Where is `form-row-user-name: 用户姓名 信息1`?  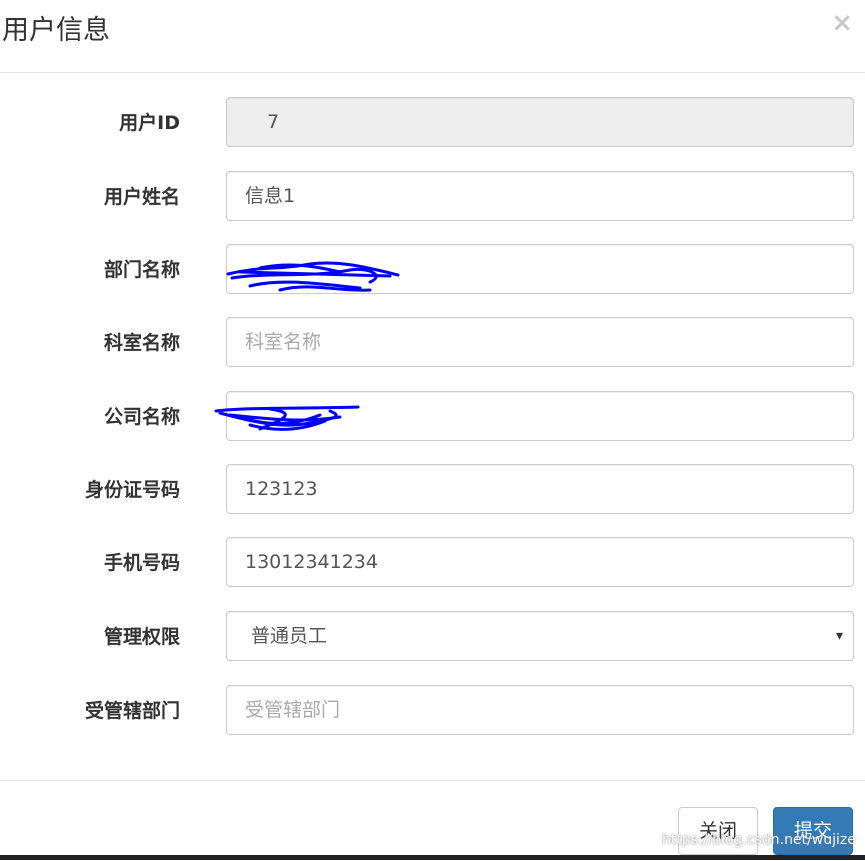 form-row-user-name: 用户姓名 信息1 is located at coordinates (432, 197).